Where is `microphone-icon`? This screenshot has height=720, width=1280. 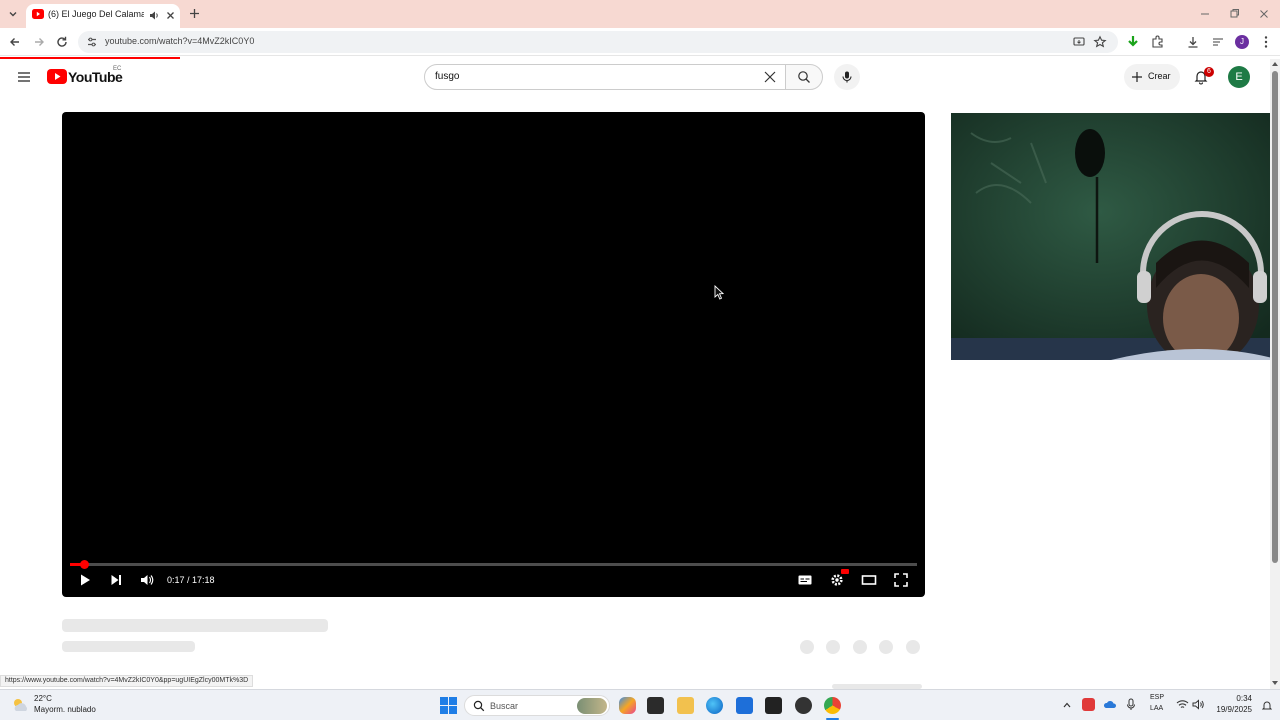 microphone-icon is located at coordinates (847, 77).